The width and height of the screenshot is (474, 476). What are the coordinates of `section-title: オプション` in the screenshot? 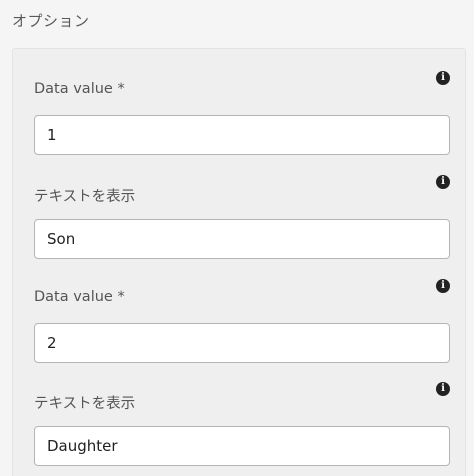 It's located at (51, 21).